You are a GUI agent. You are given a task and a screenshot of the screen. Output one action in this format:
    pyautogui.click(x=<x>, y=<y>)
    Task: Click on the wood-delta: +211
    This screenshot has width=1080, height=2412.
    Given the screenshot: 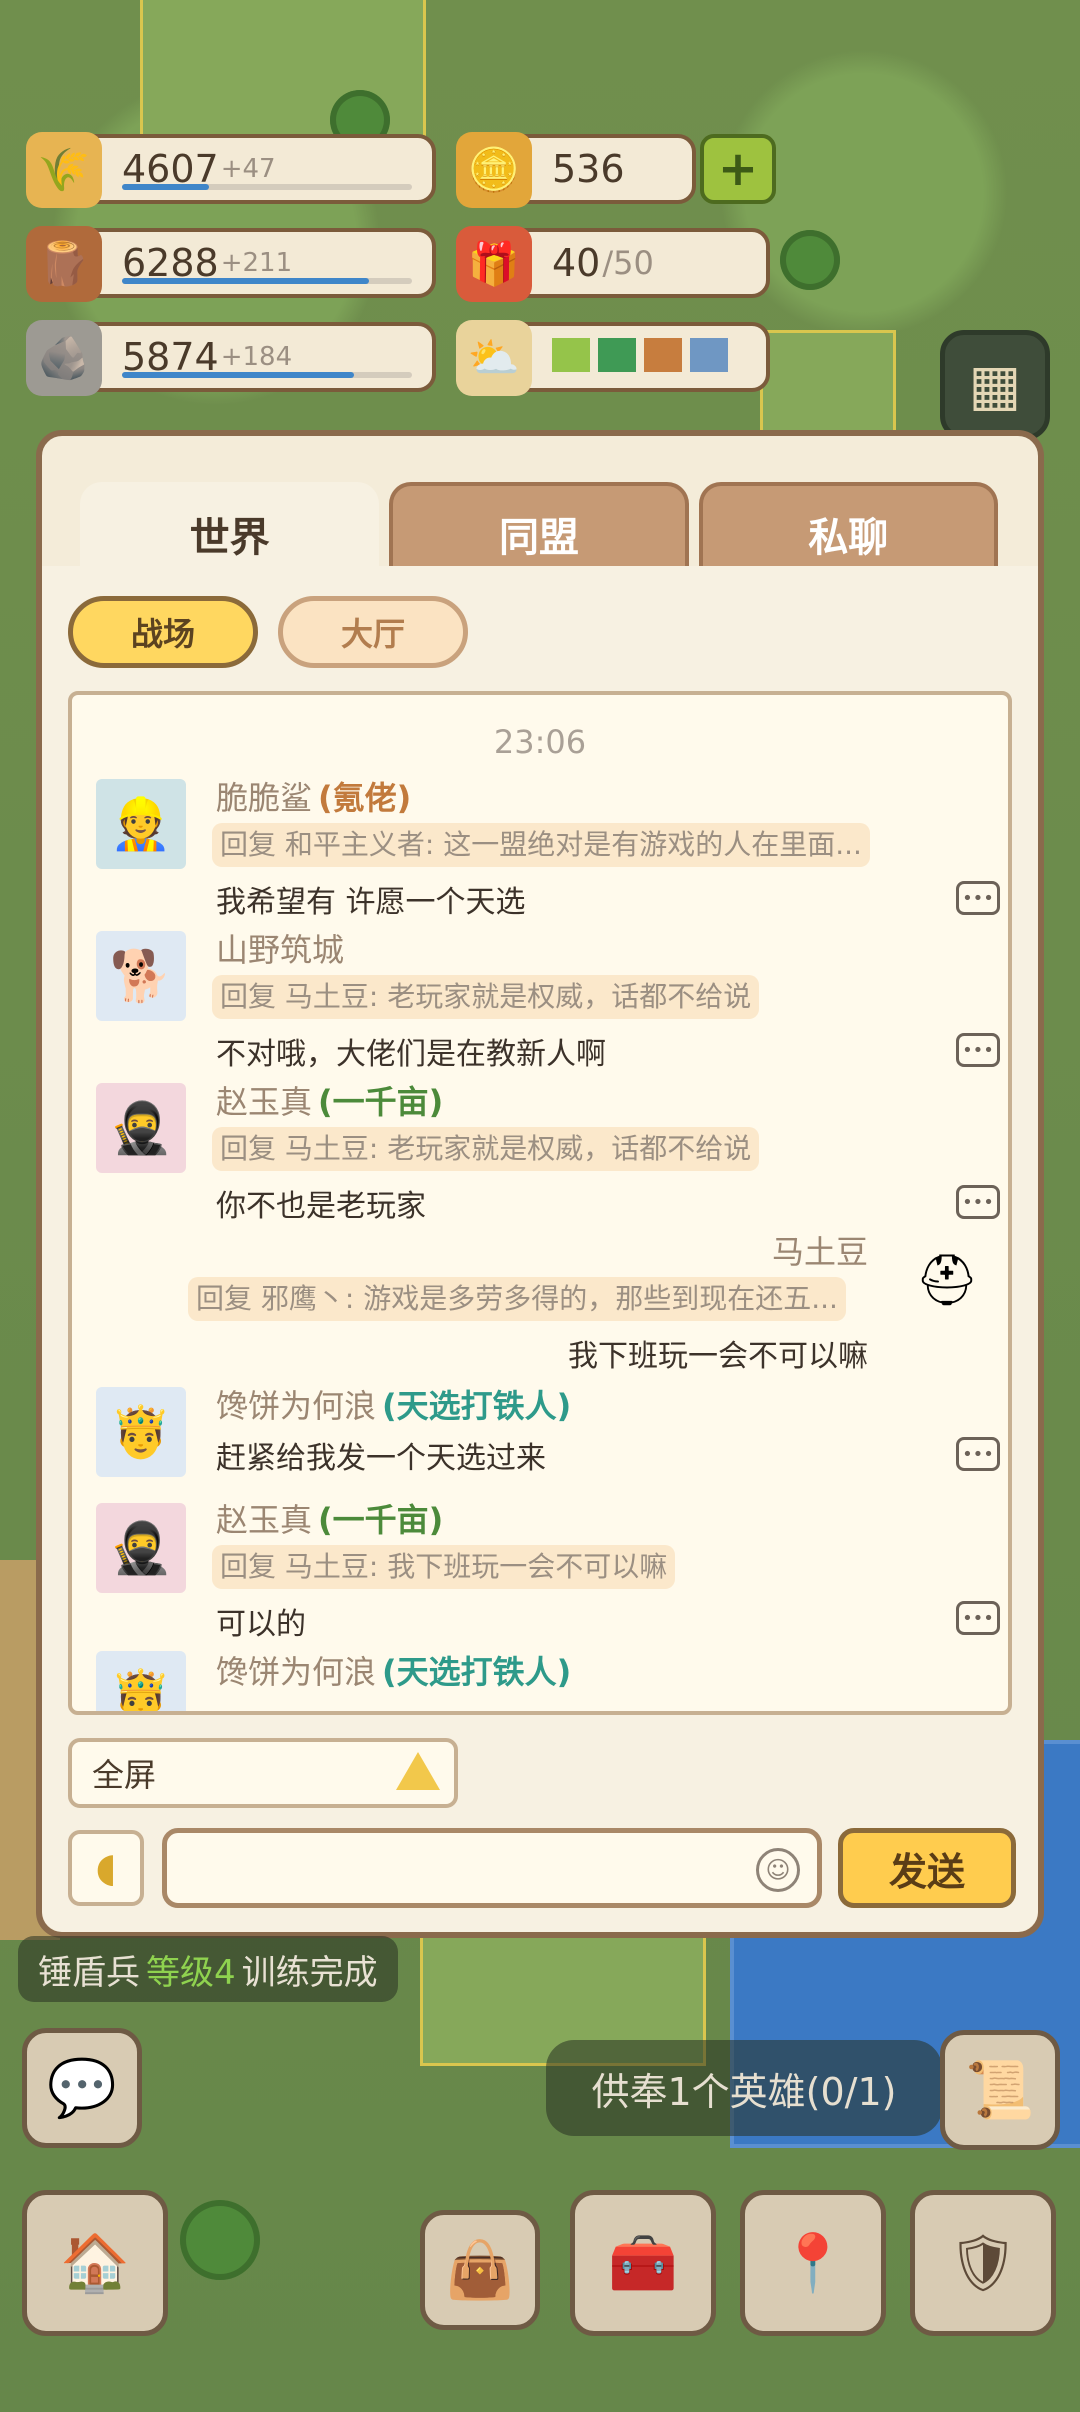 What is the action you would take?
    pyautogui.click(x=256, y=263)
    